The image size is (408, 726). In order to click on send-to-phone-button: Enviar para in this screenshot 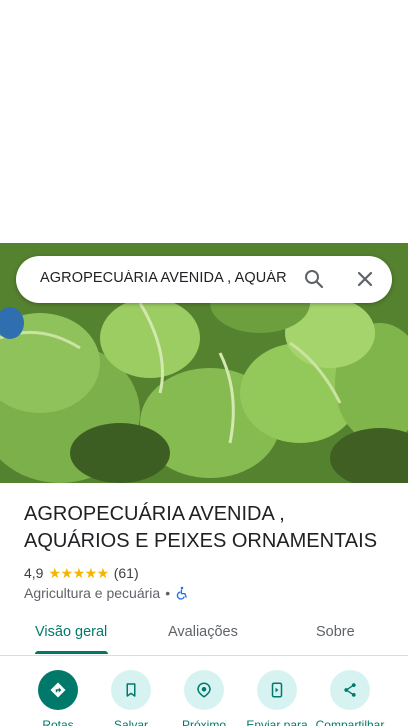, I will do `click(277, 697)`.